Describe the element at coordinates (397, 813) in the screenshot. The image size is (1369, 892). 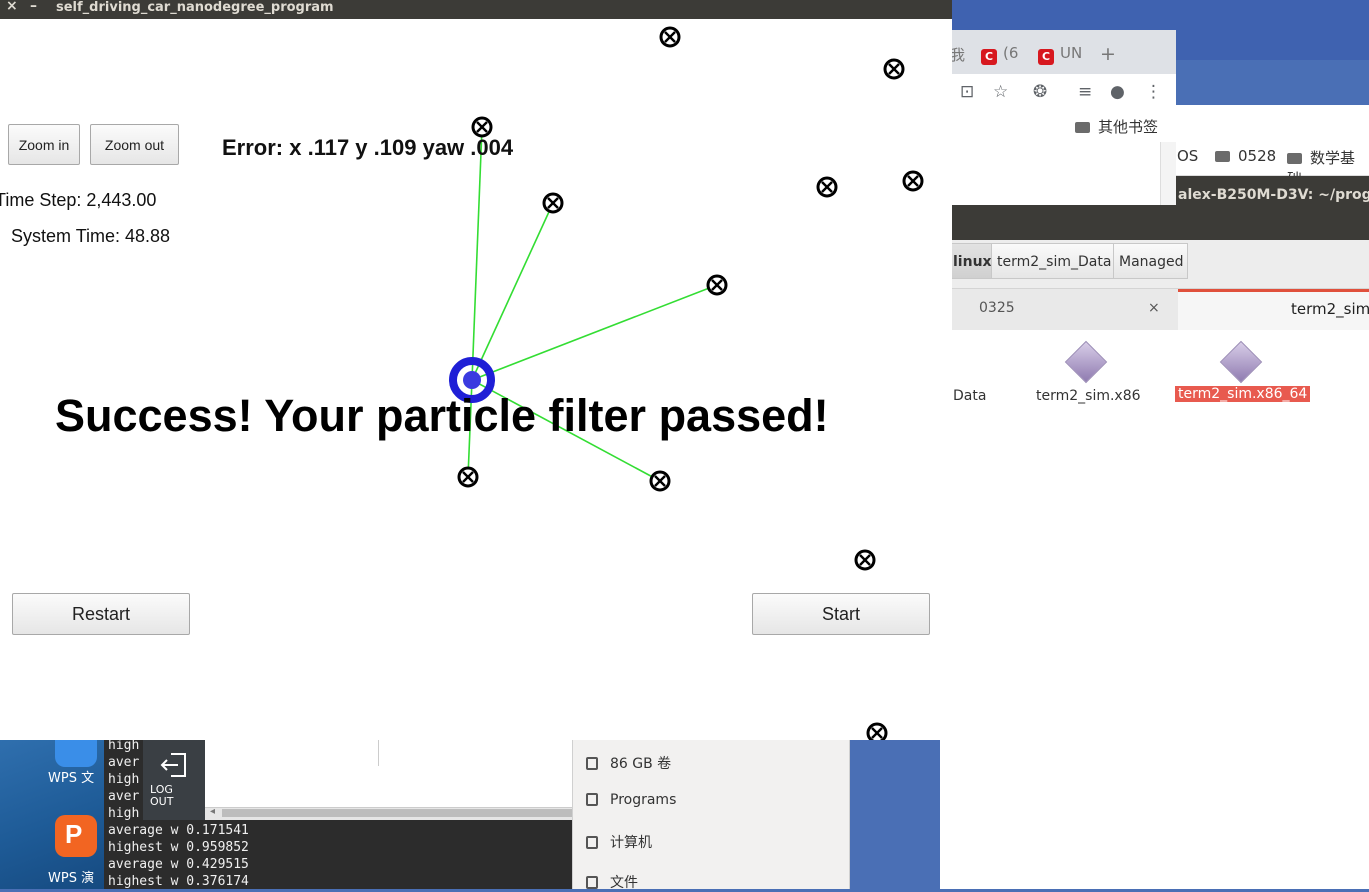
I see `scrollbar-thumb` at that location.